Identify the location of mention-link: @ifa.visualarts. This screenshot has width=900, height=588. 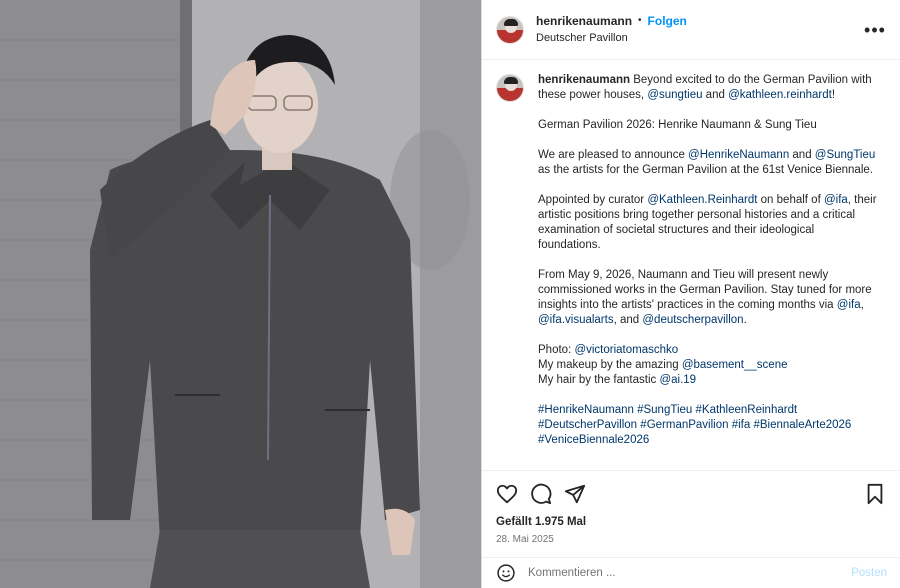
(576, 320).